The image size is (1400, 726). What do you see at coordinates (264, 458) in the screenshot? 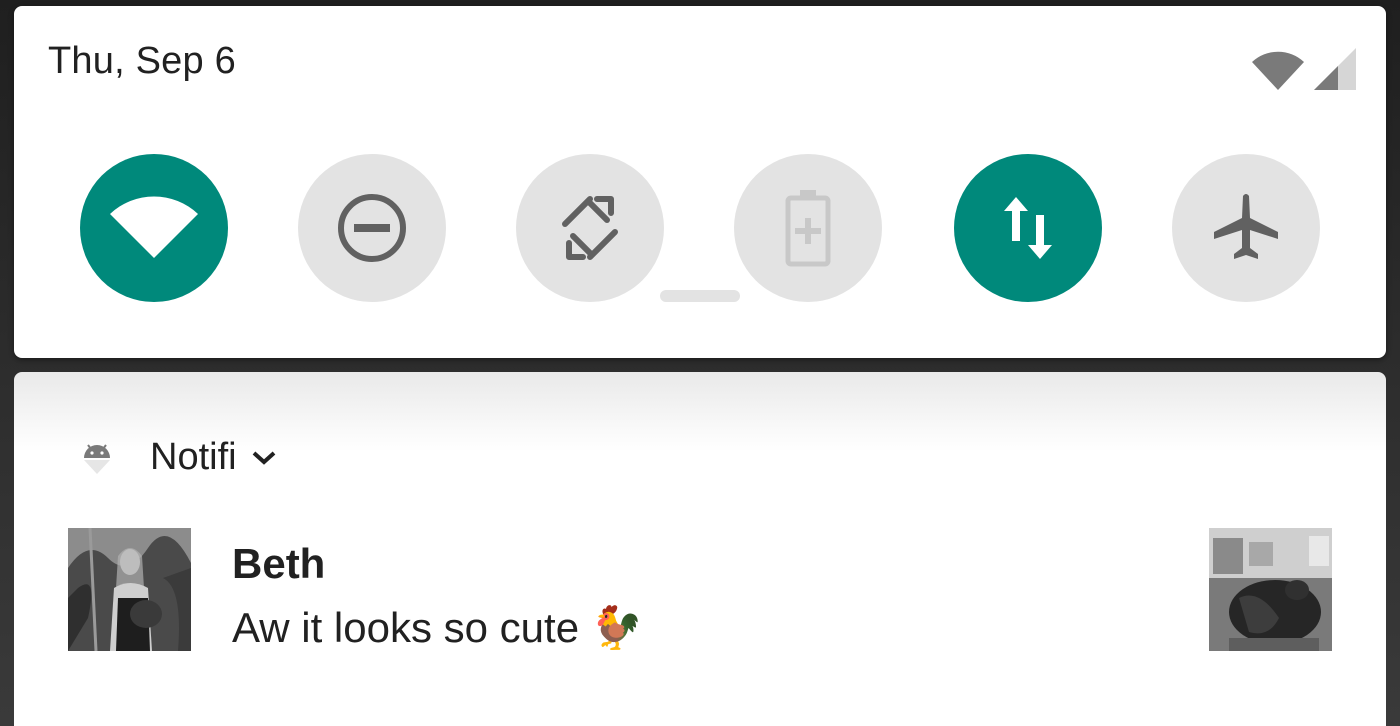
I see `chevron-down-icon` at bounding box center [264, 458].